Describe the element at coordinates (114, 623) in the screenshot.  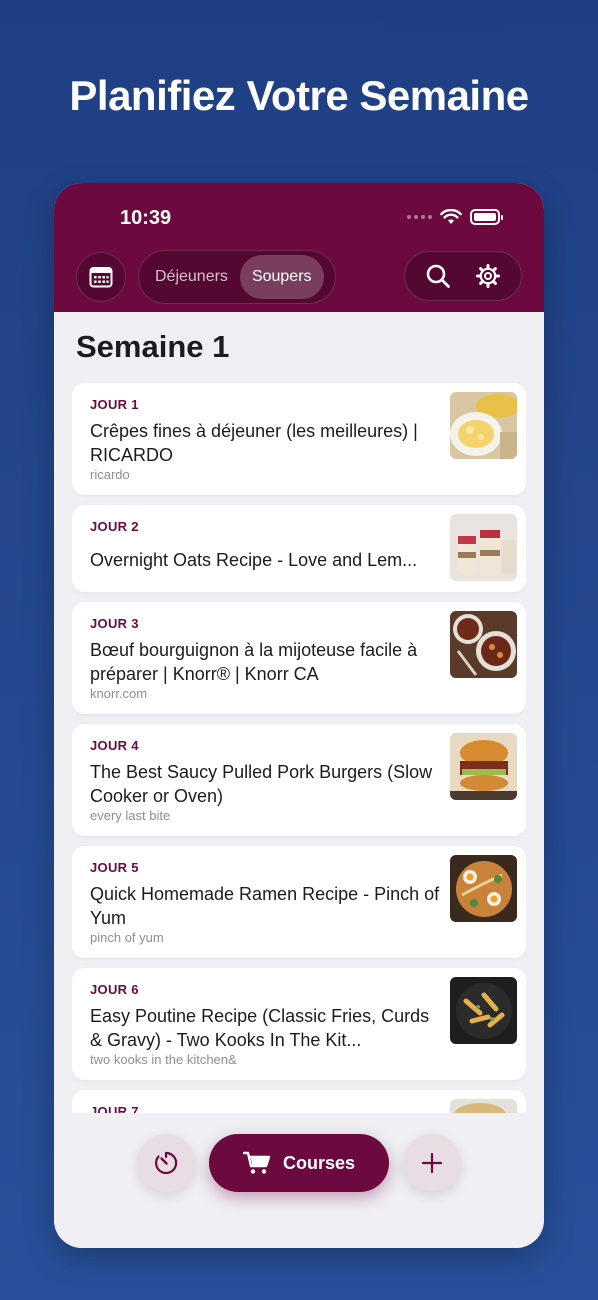
I see `day-label: JOUR 3` at that location.